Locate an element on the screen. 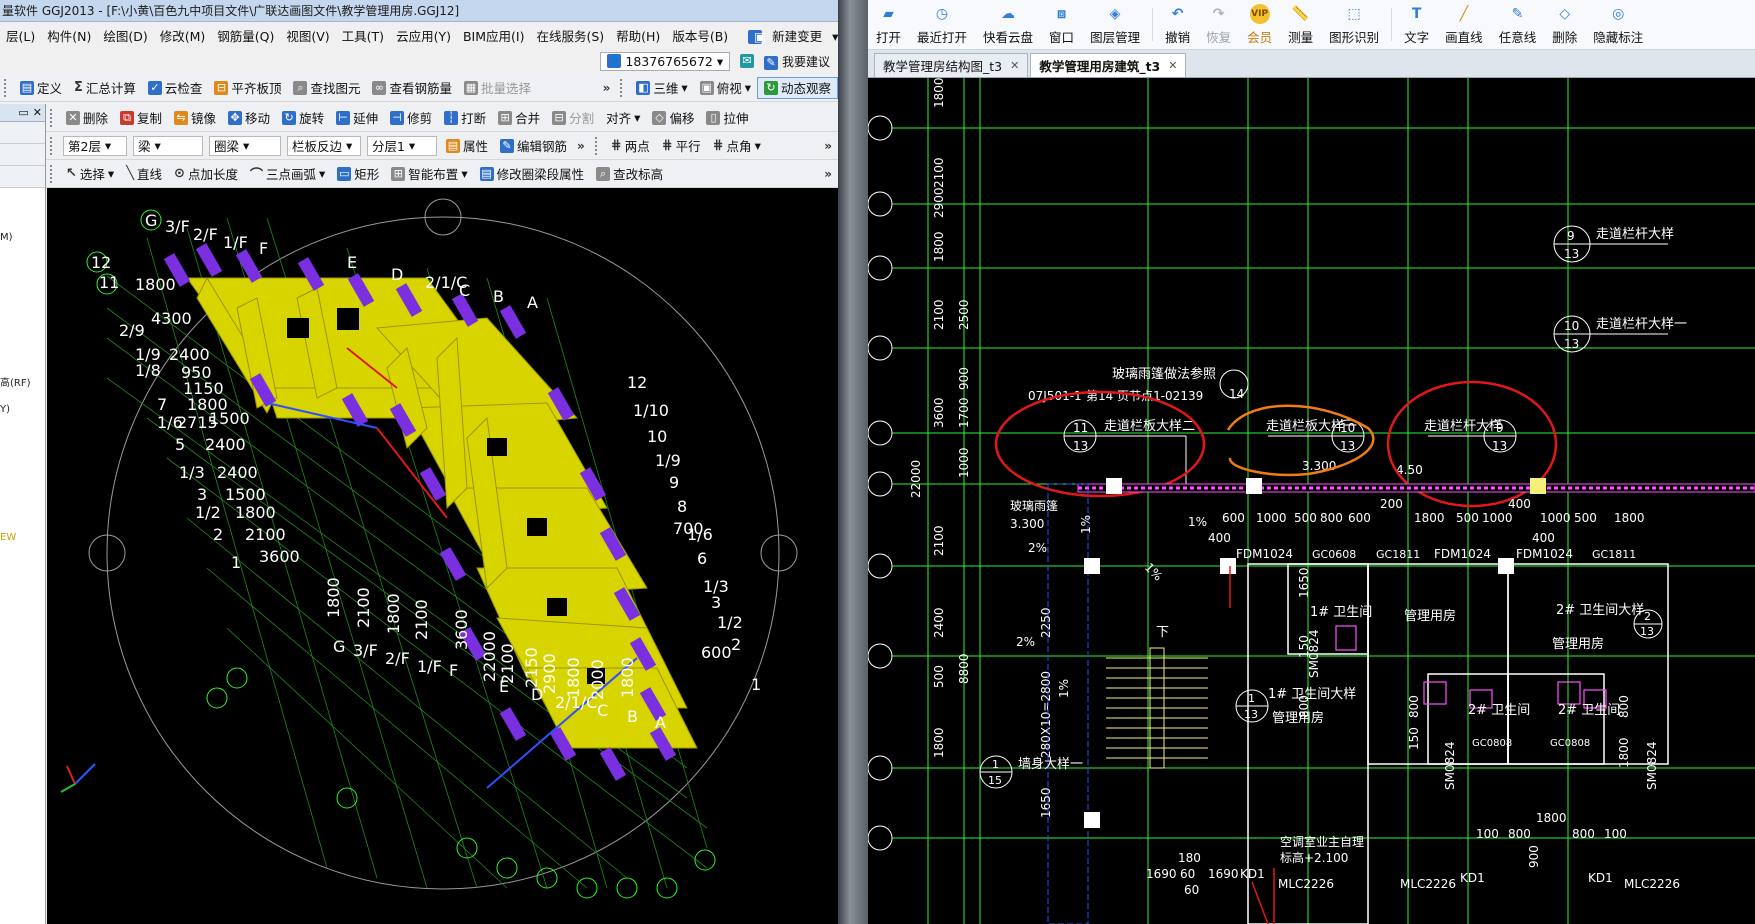 This screenshot has height=924, width=1755. edit-rebar-button: ✎ 编辑钢筋 is located at coordinates (533, 146).